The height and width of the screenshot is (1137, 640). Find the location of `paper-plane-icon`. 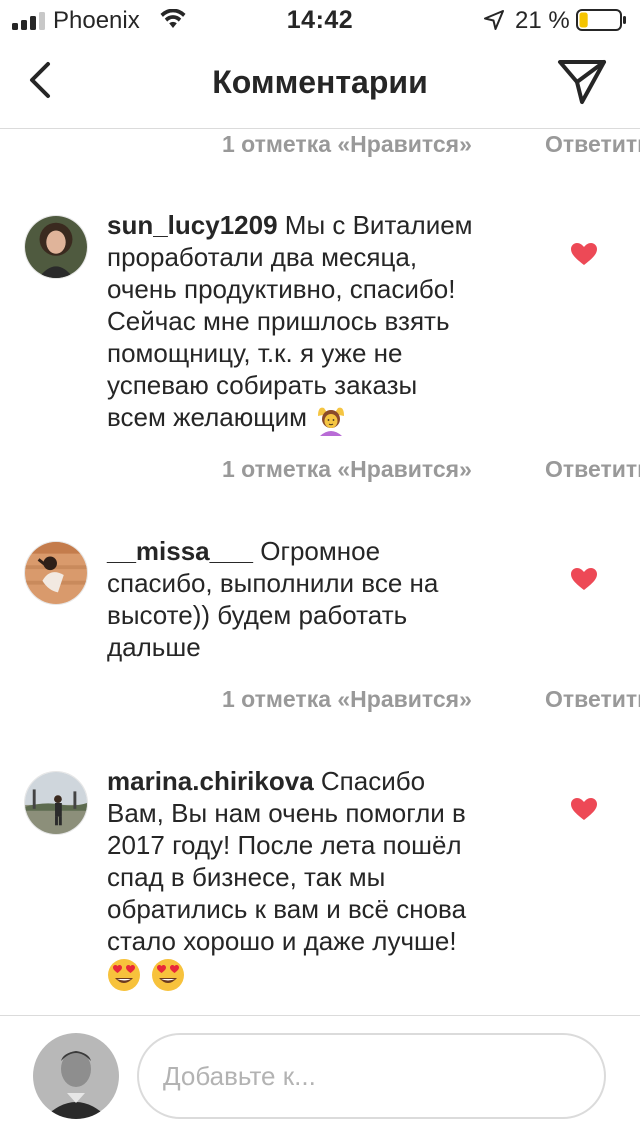

paper-plane-icon is located at coordinates (582, 82).